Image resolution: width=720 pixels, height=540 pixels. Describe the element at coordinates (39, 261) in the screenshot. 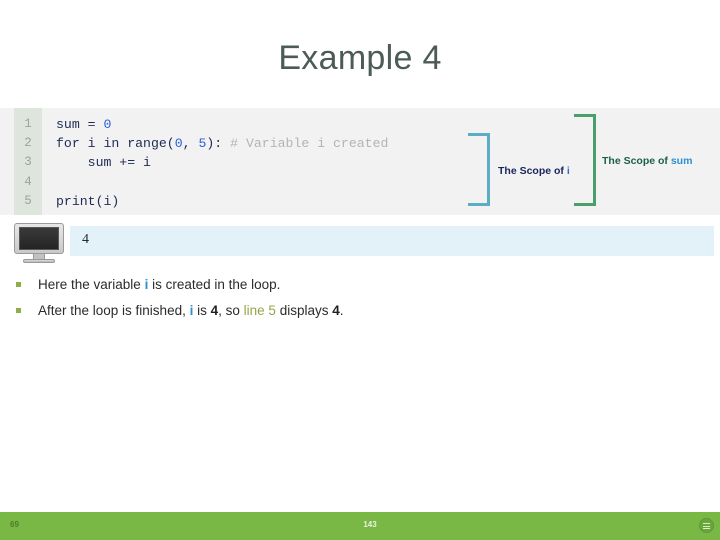

I see `monitor-base` at that location.